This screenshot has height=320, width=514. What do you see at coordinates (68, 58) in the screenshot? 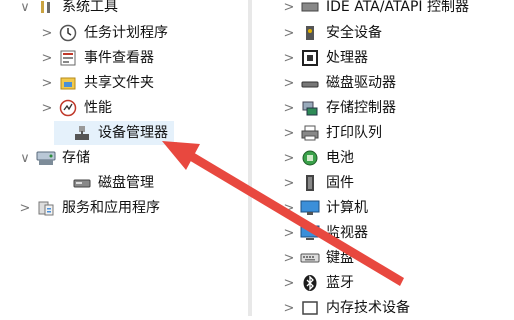
I see `event-viewer-icon` at bounding box center [68, 58].